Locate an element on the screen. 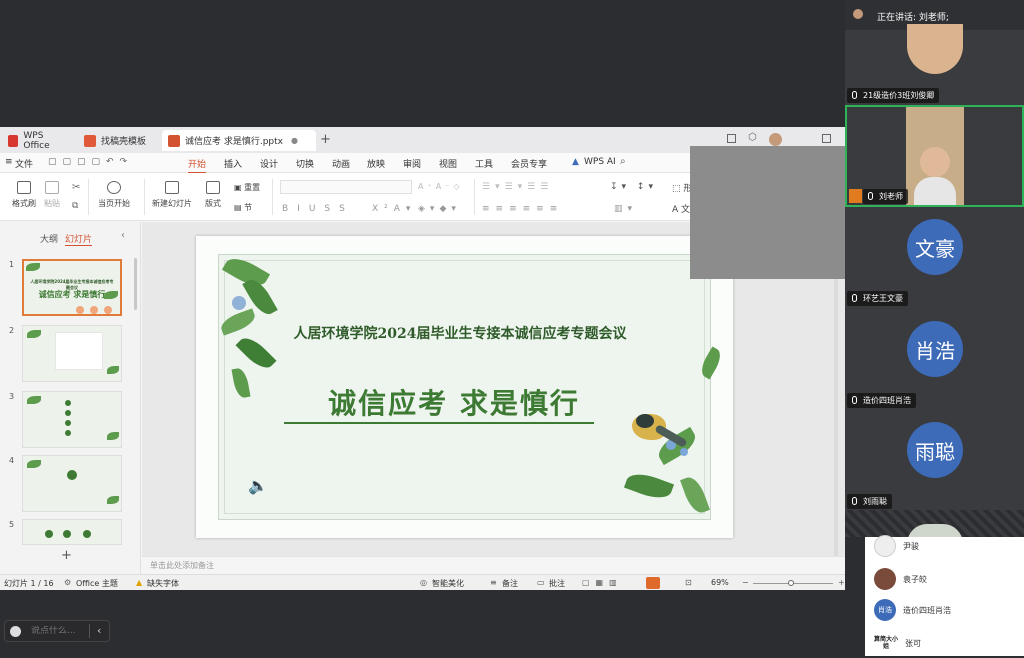 Image resolution: width=1024 pixels, height=658 pixels. font-effect-buttons: X²A▾ is located at coordinates (394, 209).